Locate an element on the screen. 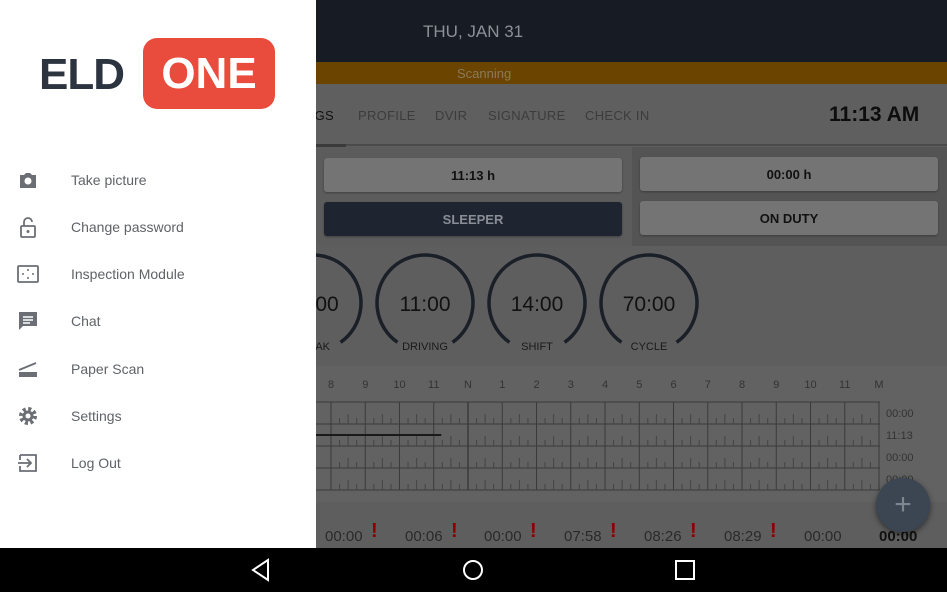  gauge-value: 70:00 is located at coordinates (649, 304).